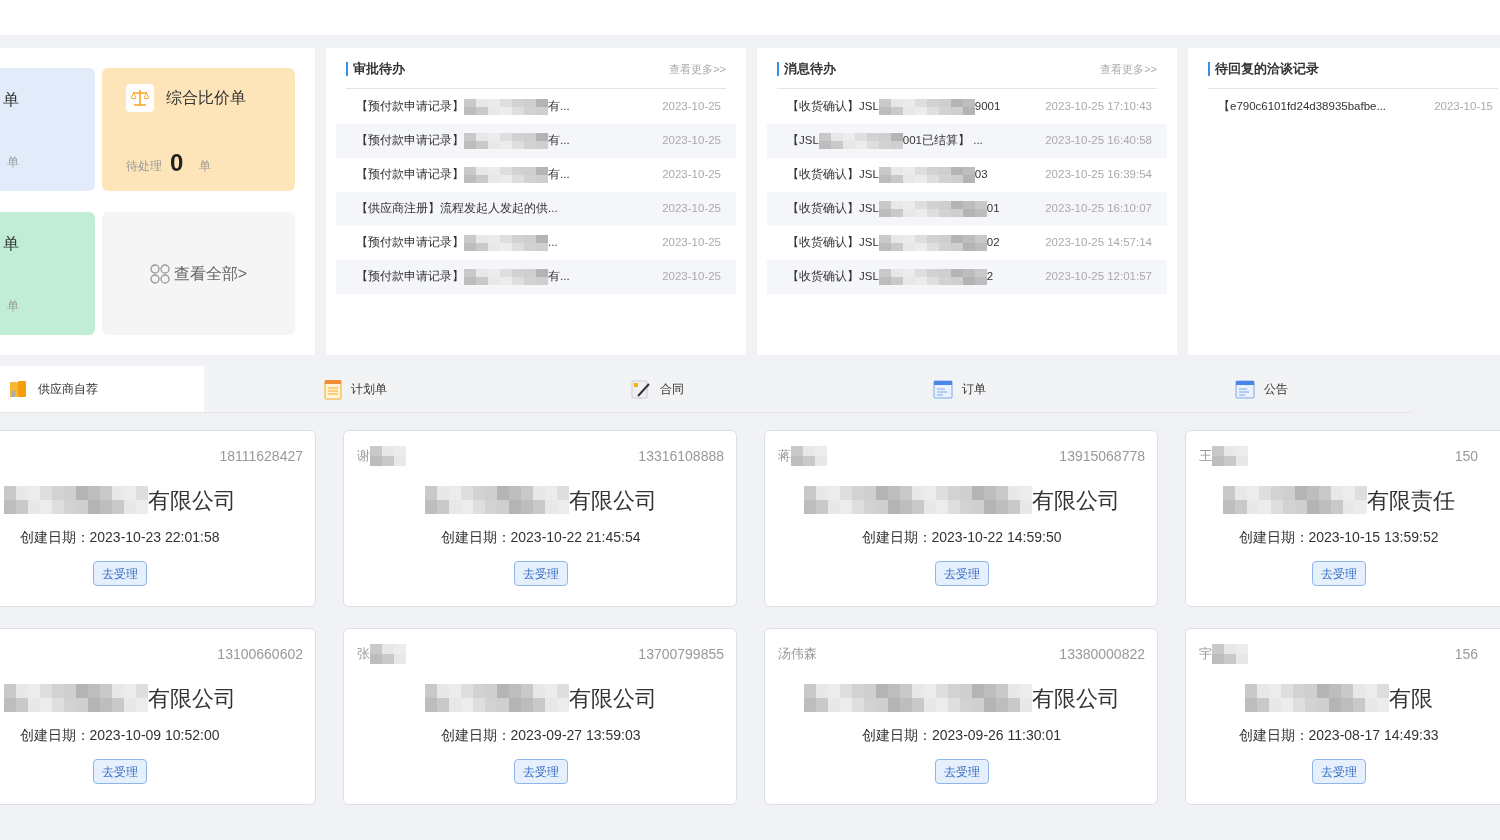  What do you see at coordinates (159, 273) in the screenshot?
I see `grid-icon` at bounding box center [159, 273].